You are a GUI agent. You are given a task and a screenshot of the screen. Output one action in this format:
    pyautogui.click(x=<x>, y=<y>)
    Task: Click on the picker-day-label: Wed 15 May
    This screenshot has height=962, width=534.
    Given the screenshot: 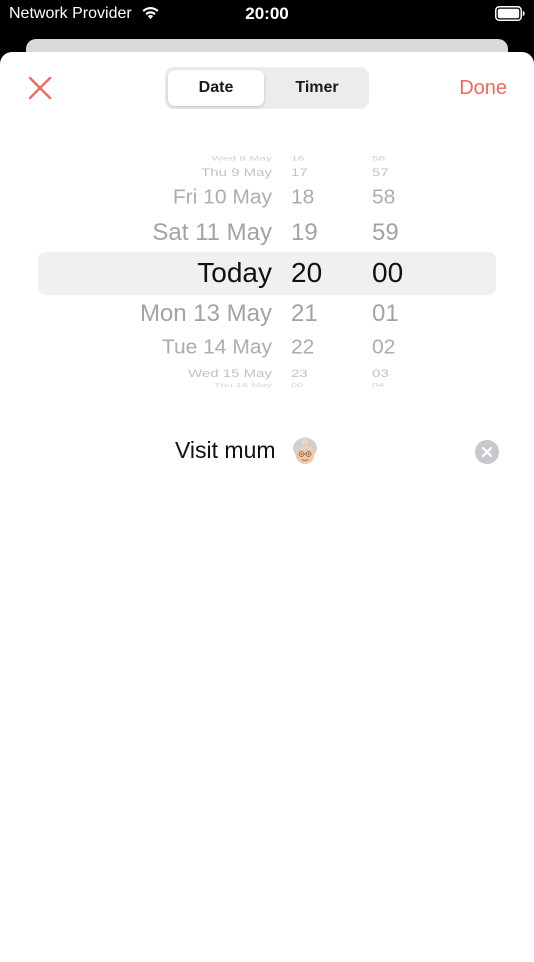 What is the action you would take?
    pyautogui.click(x=230, y=373)
    